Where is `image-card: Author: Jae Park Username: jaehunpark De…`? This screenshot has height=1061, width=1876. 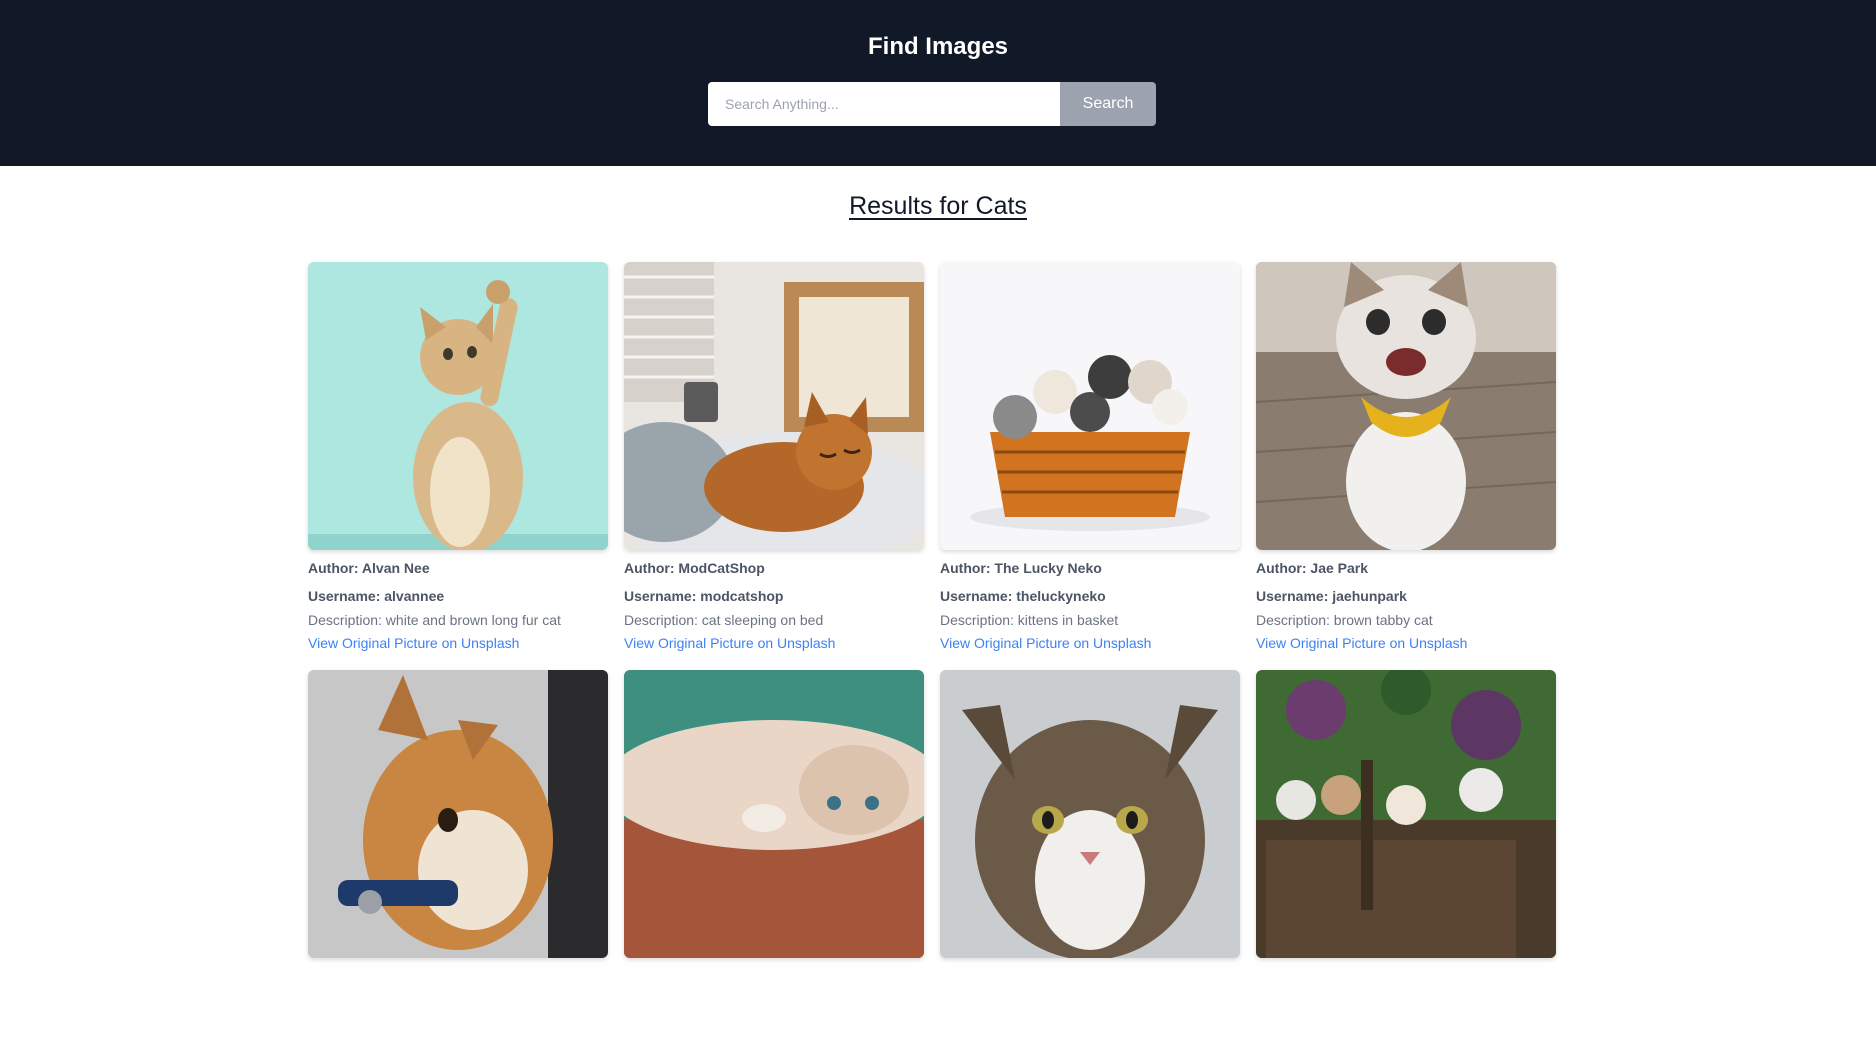 image-card: Author: Jae Park Username: jaehunpark De… is located at coordinates (1406, 457).